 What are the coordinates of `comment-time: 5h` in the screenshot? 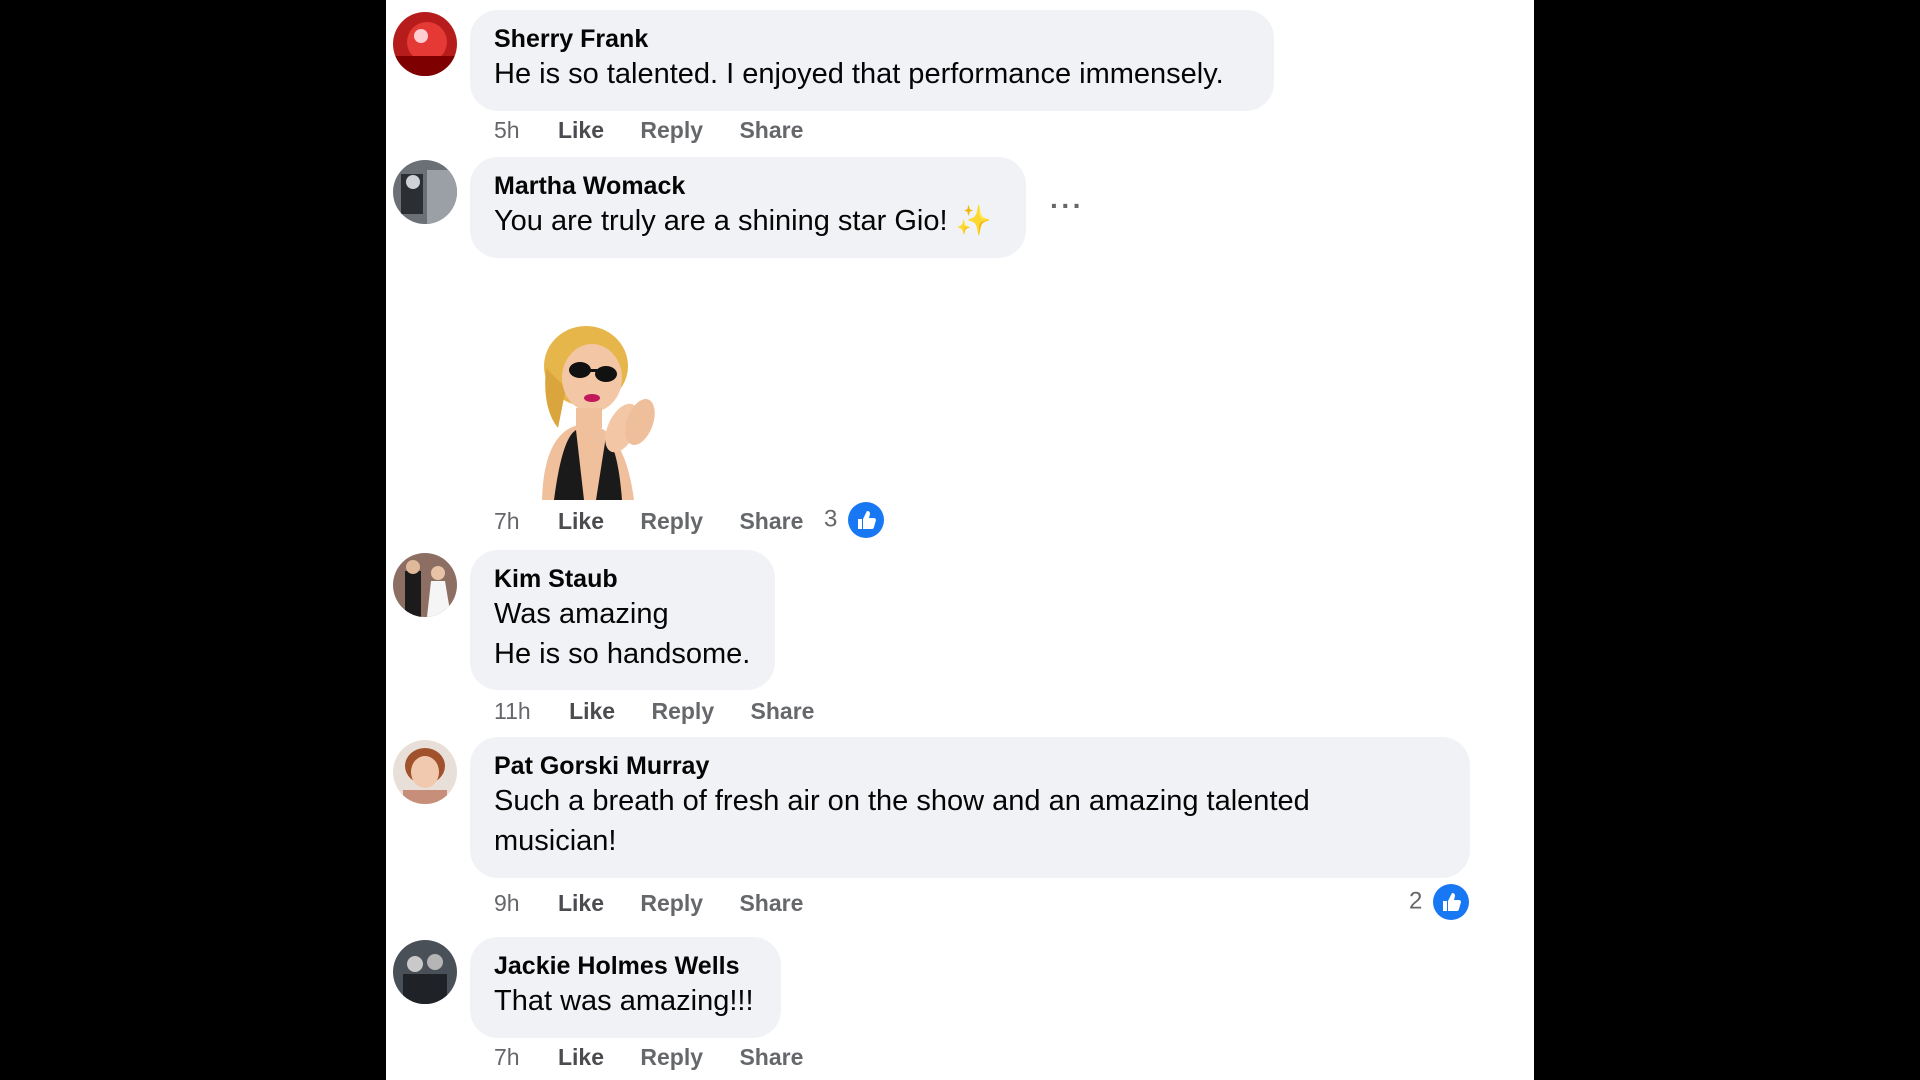 It's located at (507, 130).